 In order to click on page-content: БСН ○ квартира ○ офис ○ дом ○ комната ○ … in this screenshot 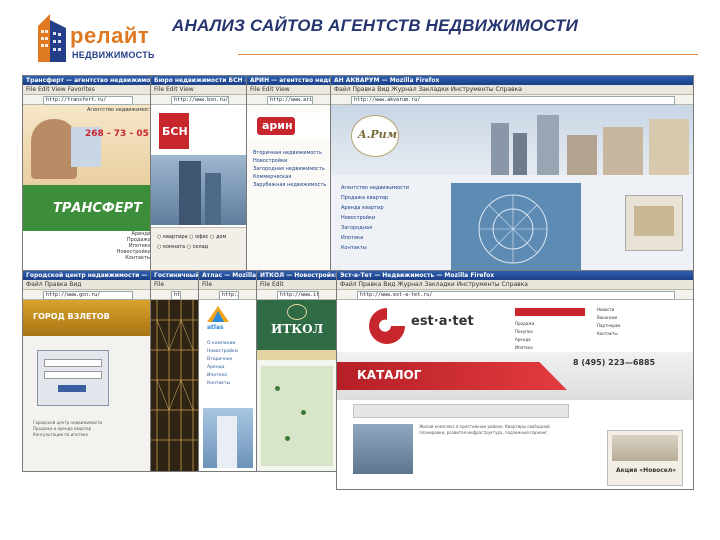, I will do `click(199, 188)`.